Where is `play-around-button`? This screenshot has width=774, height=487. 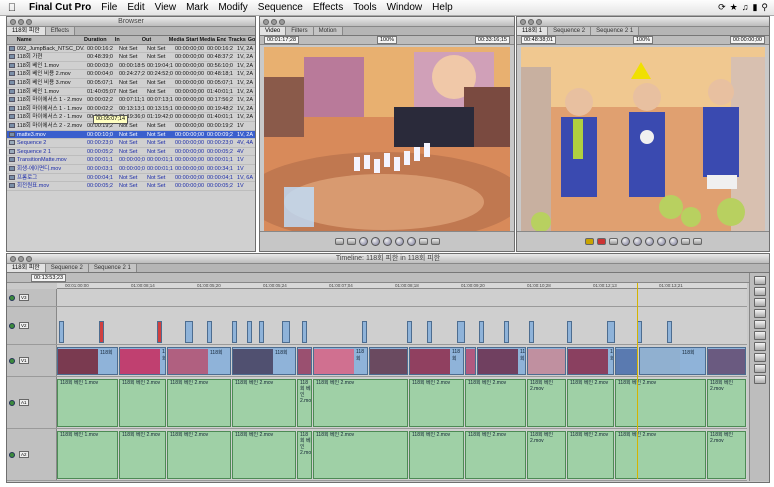
play-around-button is located at coordinates (661, 241).